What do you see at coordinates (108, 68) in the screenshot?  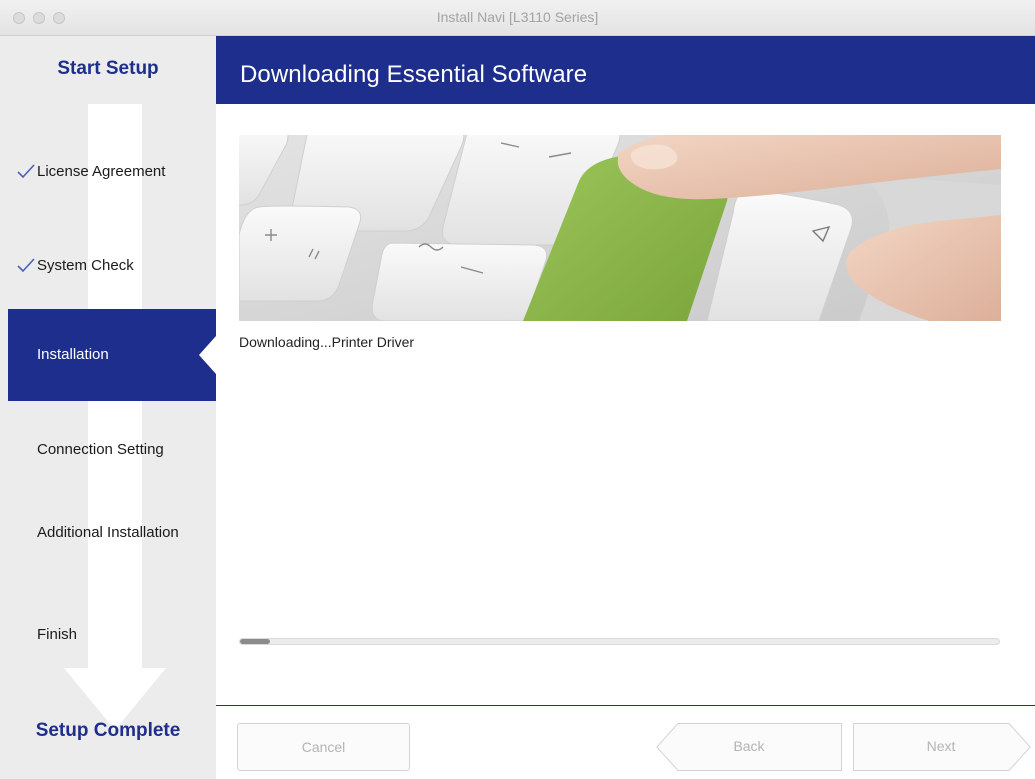 I see `start-setup-label: Start Setup` at bounding box center [108, 68].